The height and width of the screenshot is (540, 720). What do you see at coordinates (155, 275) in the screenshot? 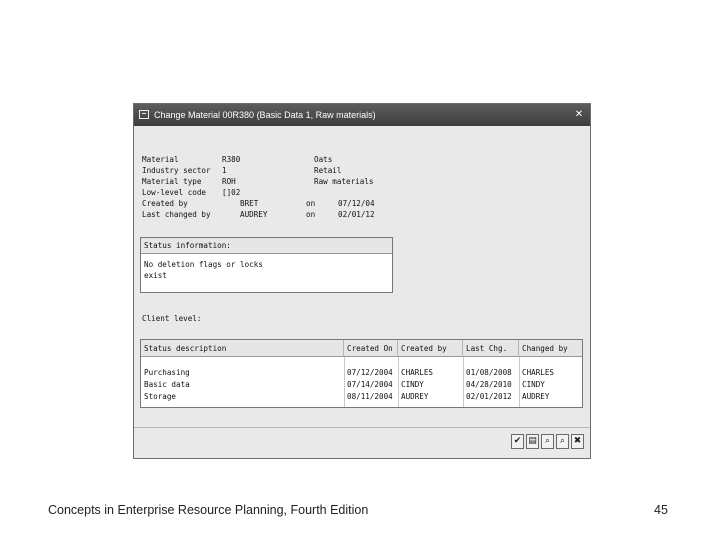
I see `status-line-2: exist` at bounding box center [155, 275].